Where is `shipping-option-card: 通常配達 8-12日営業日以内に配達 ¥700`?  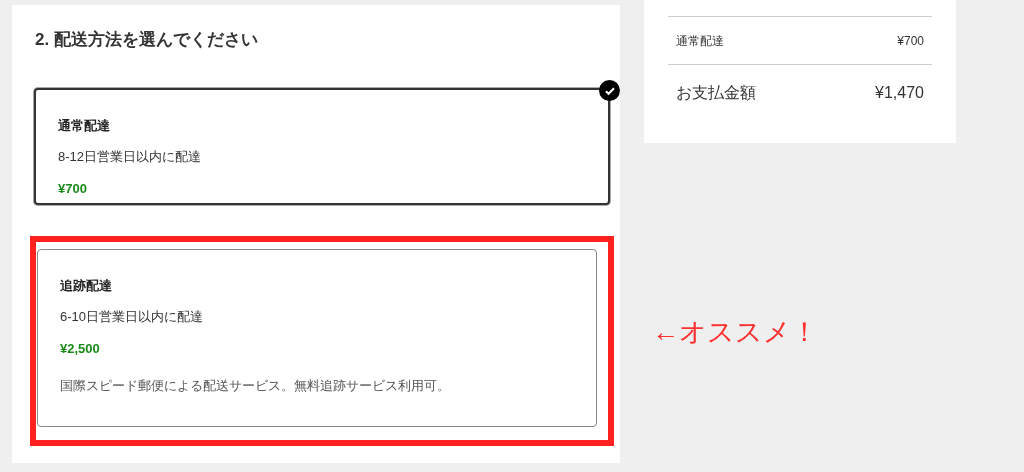 shipping-option-card: 通常配達 8-12日営業日以内に配達 ¥700 is located at coordinates (322, 146).